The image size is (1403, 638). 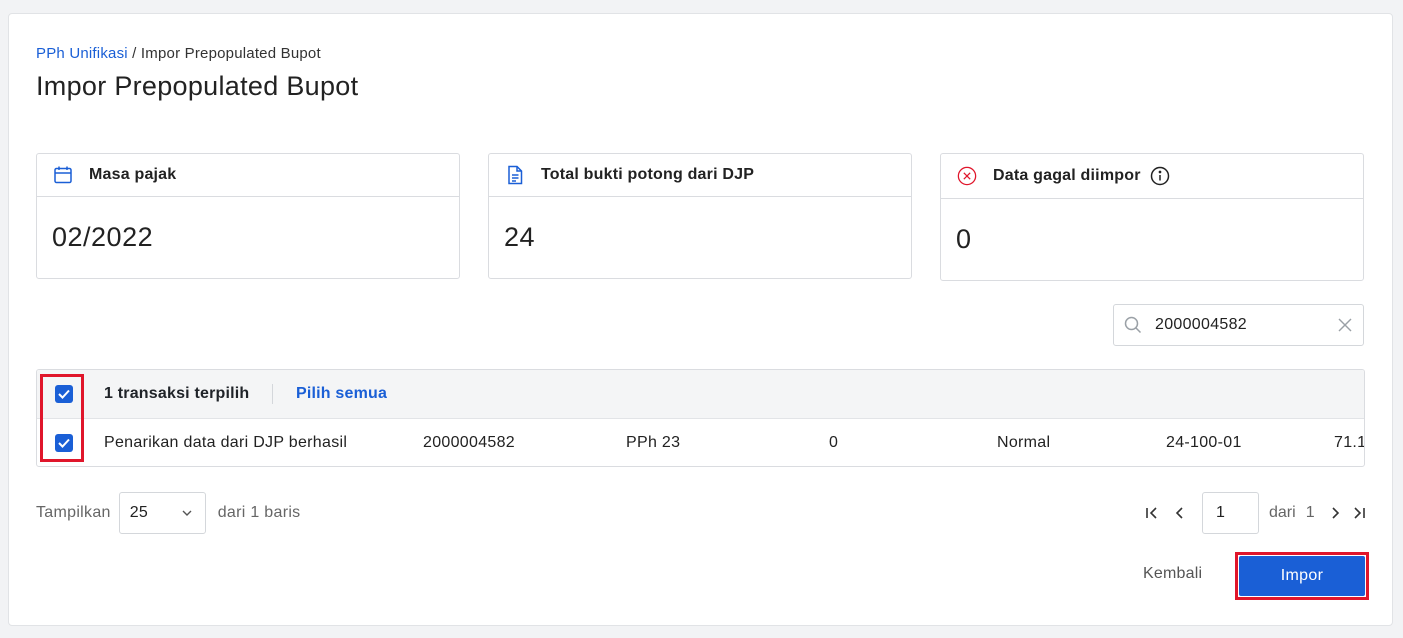 I want to click on stat-card-header: Total bukti potong dari DJP, so click(x=700, y=175).